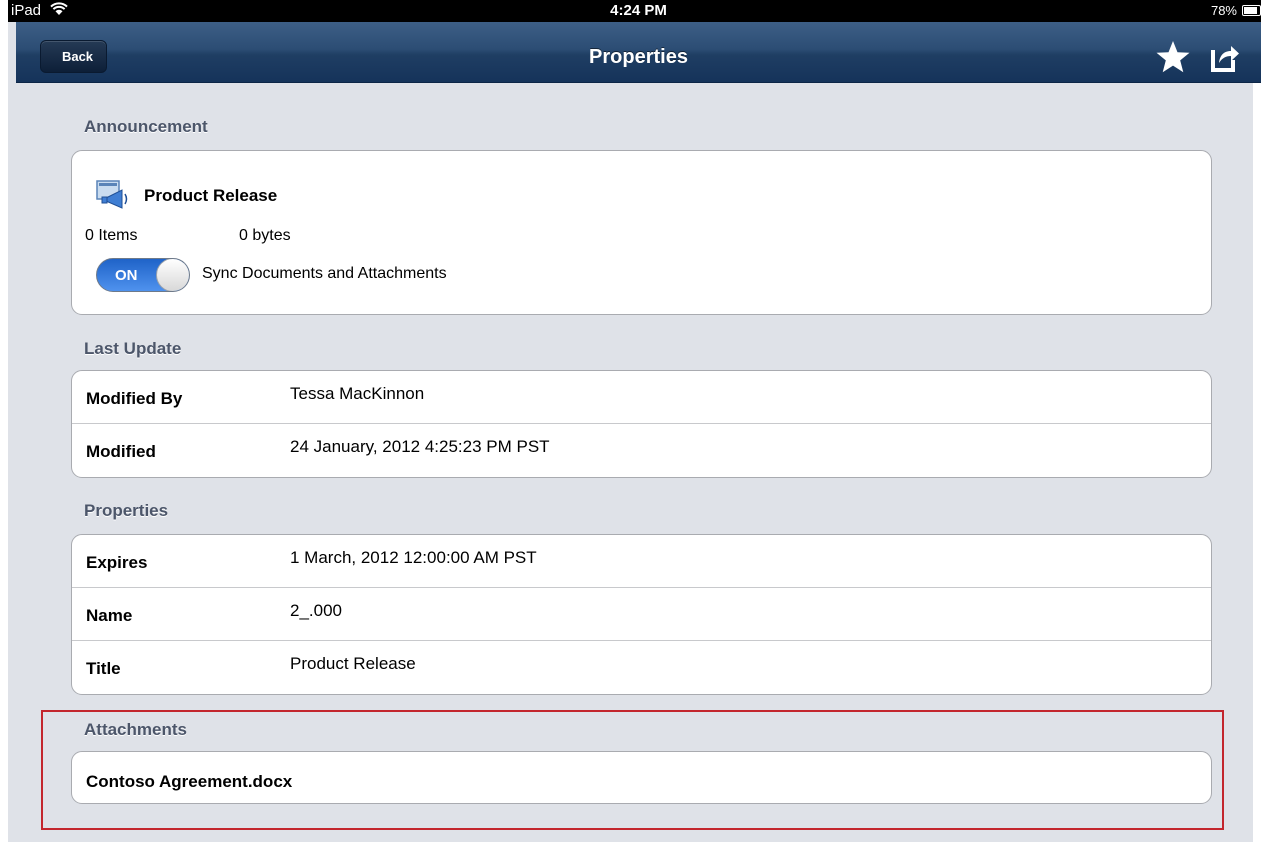 The width and height of the screenshot is (1261, 842). I want to click on item-count: 0 Items, so click(111, 235).